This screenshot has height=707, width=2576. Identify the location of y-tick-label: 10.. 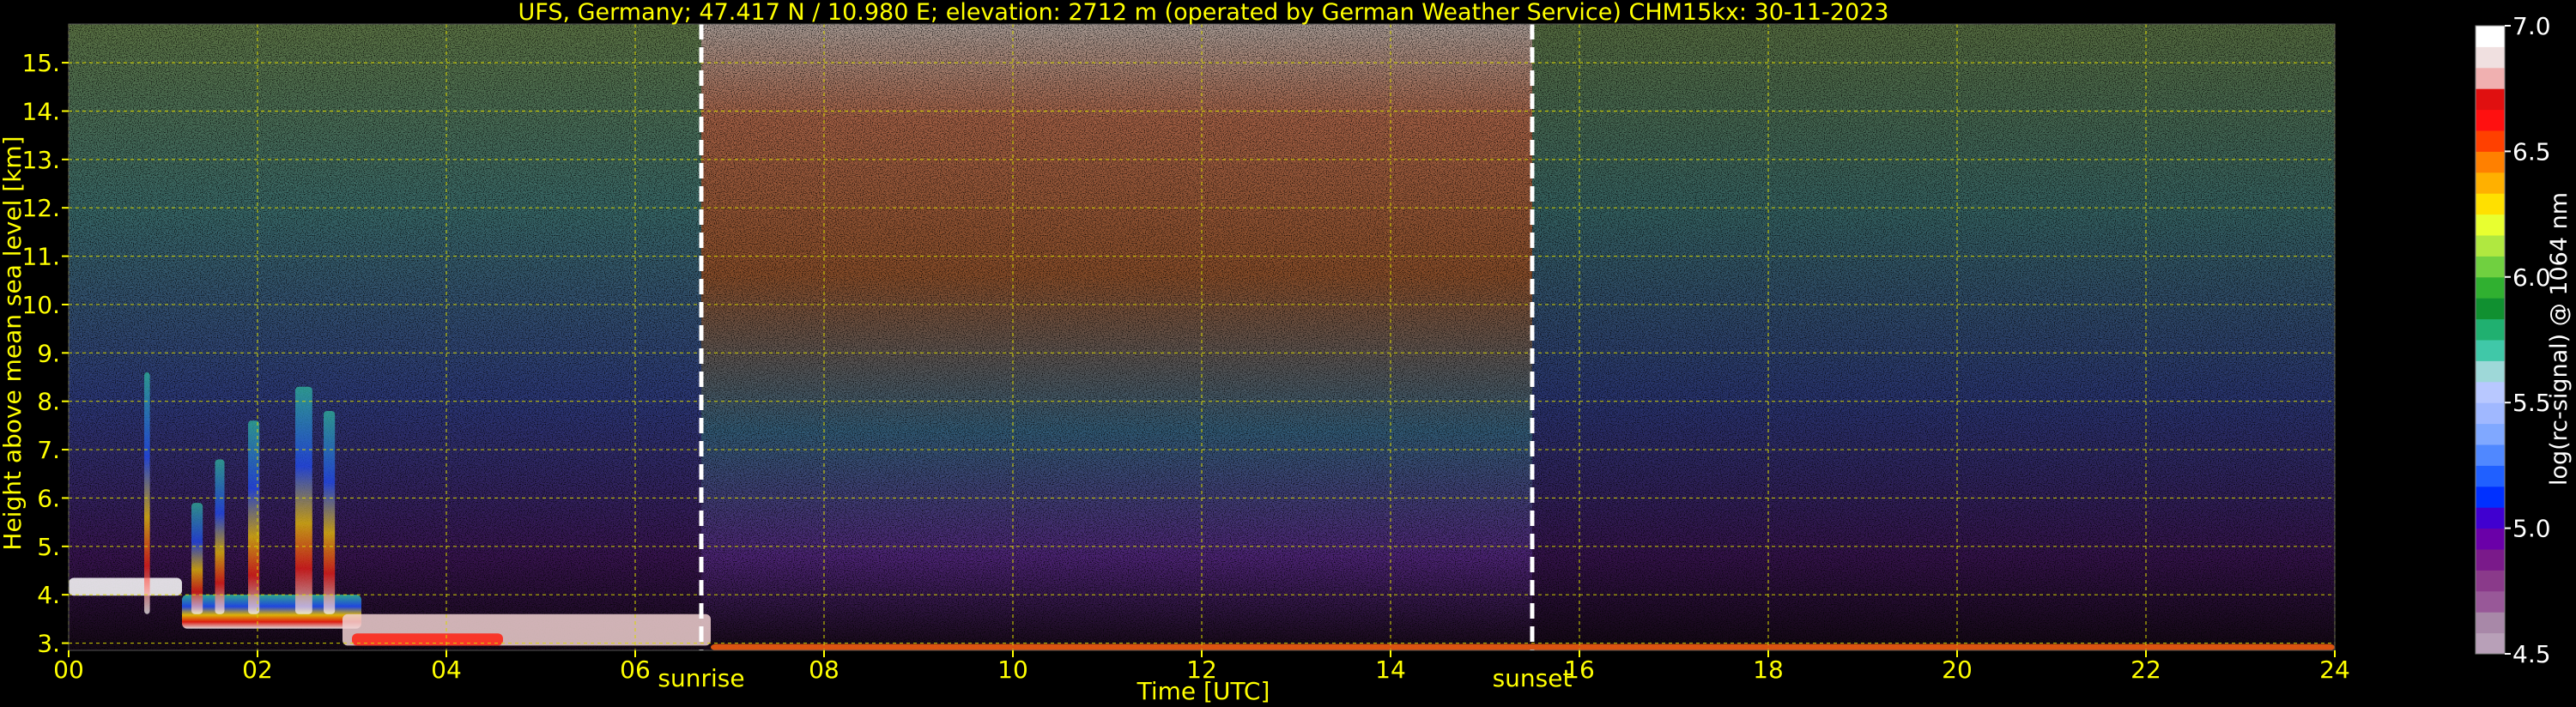
(40, 305).